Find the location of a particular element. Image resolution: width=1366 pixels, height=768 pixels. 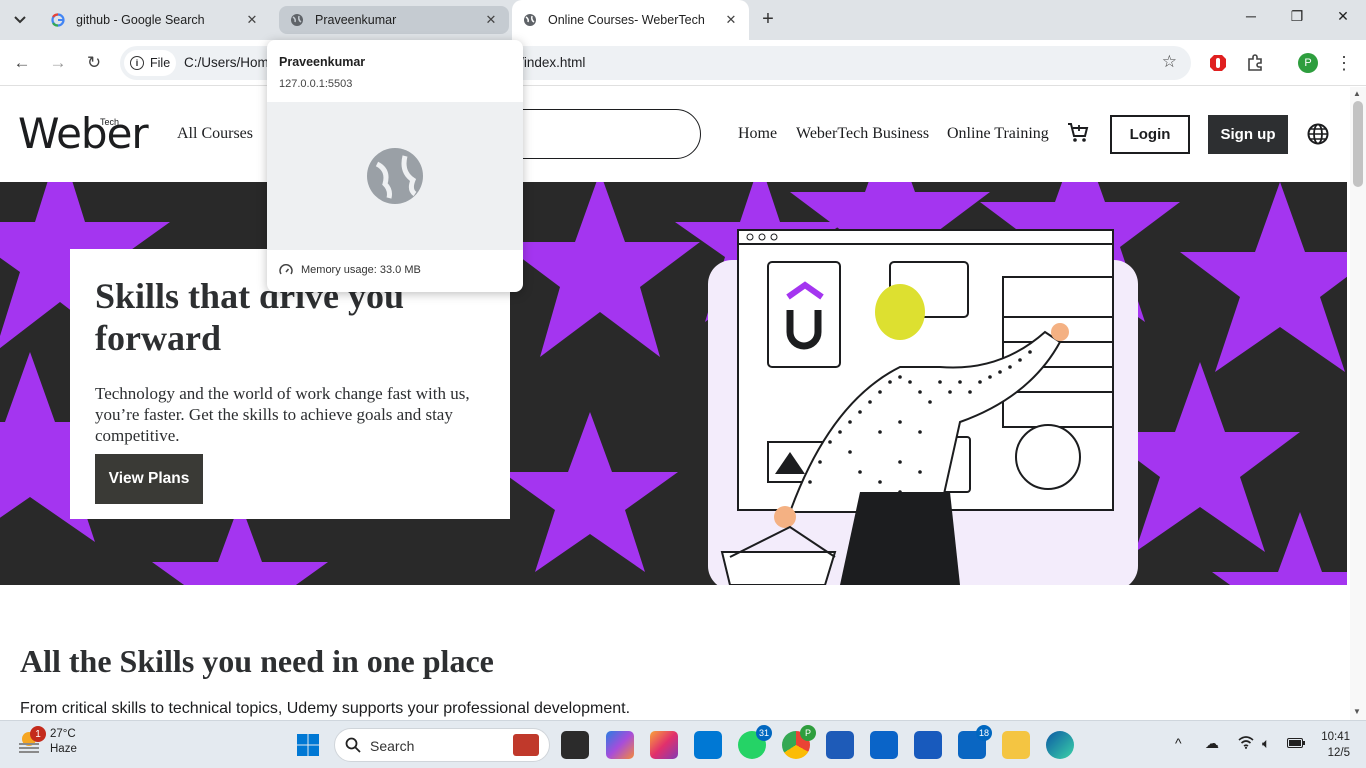

tab-search-button is located at coordinates (20, 20).